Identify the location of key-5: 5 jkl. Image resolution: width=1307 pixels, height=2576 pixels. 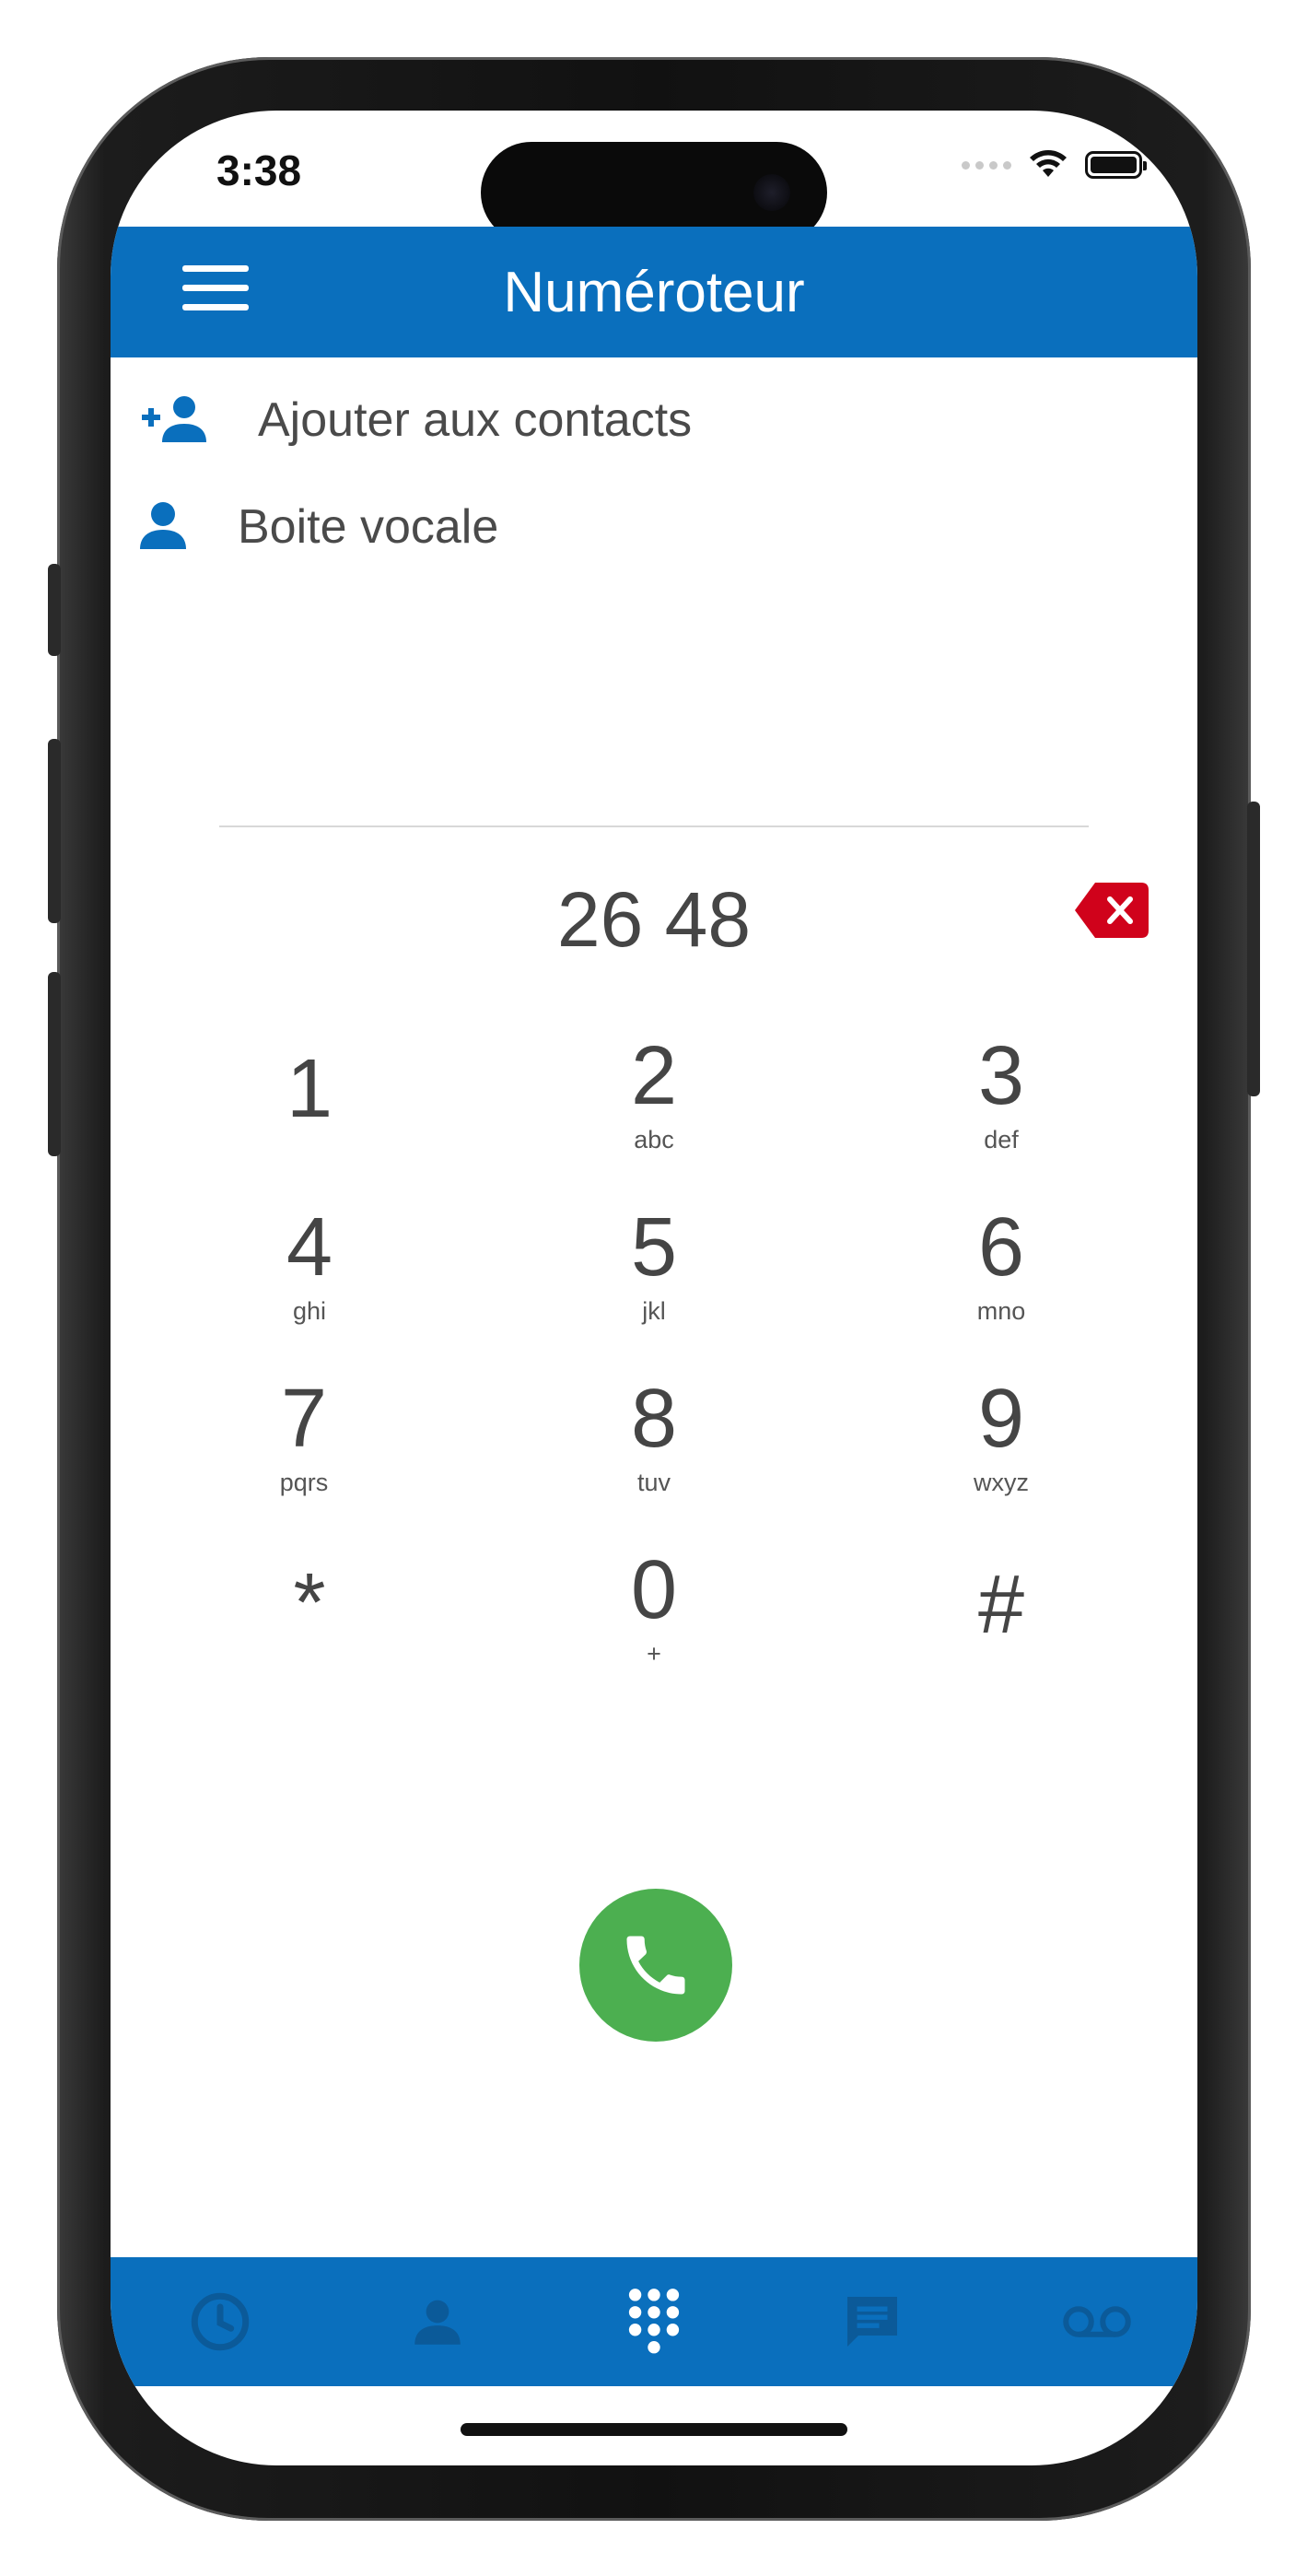
(654, 1279).